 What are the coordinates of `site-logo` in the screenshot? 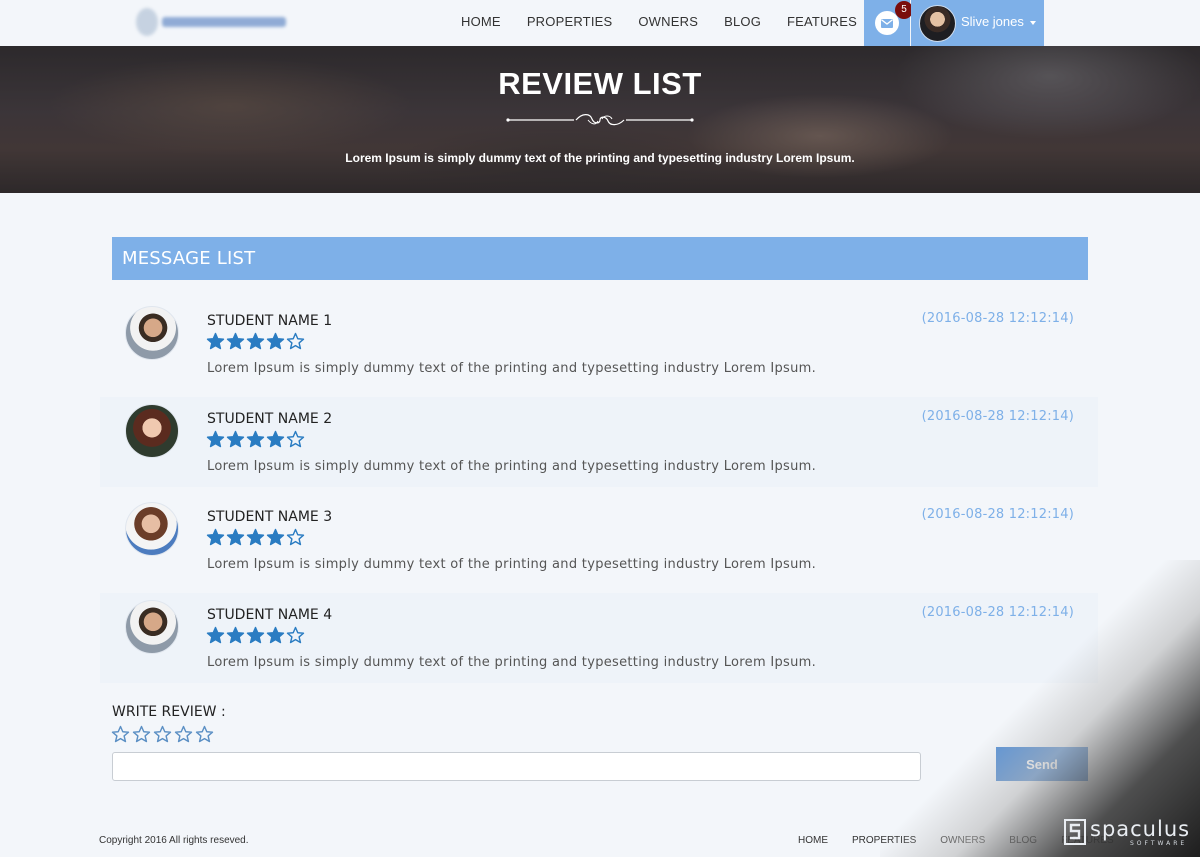 It's located at (214, 23).